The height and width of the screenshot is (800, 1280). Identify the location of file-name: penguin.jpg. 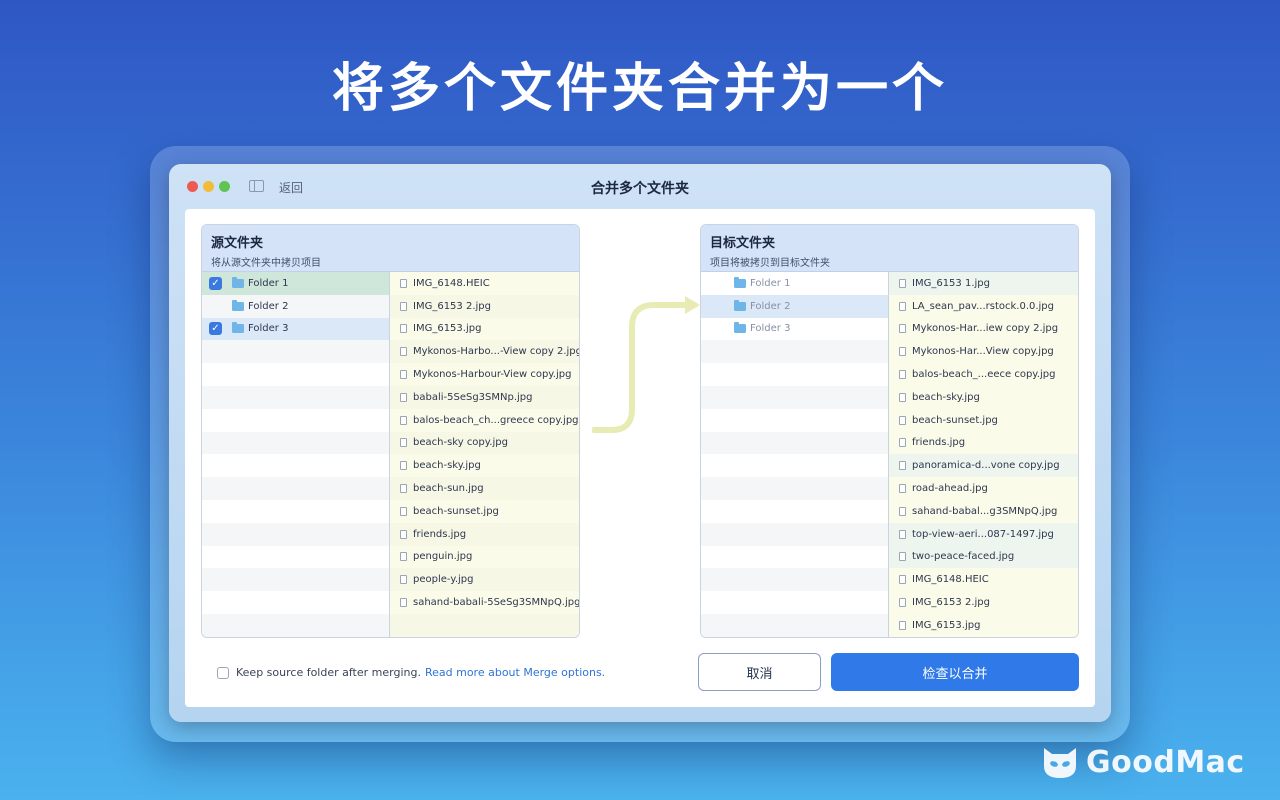
(443, 557).